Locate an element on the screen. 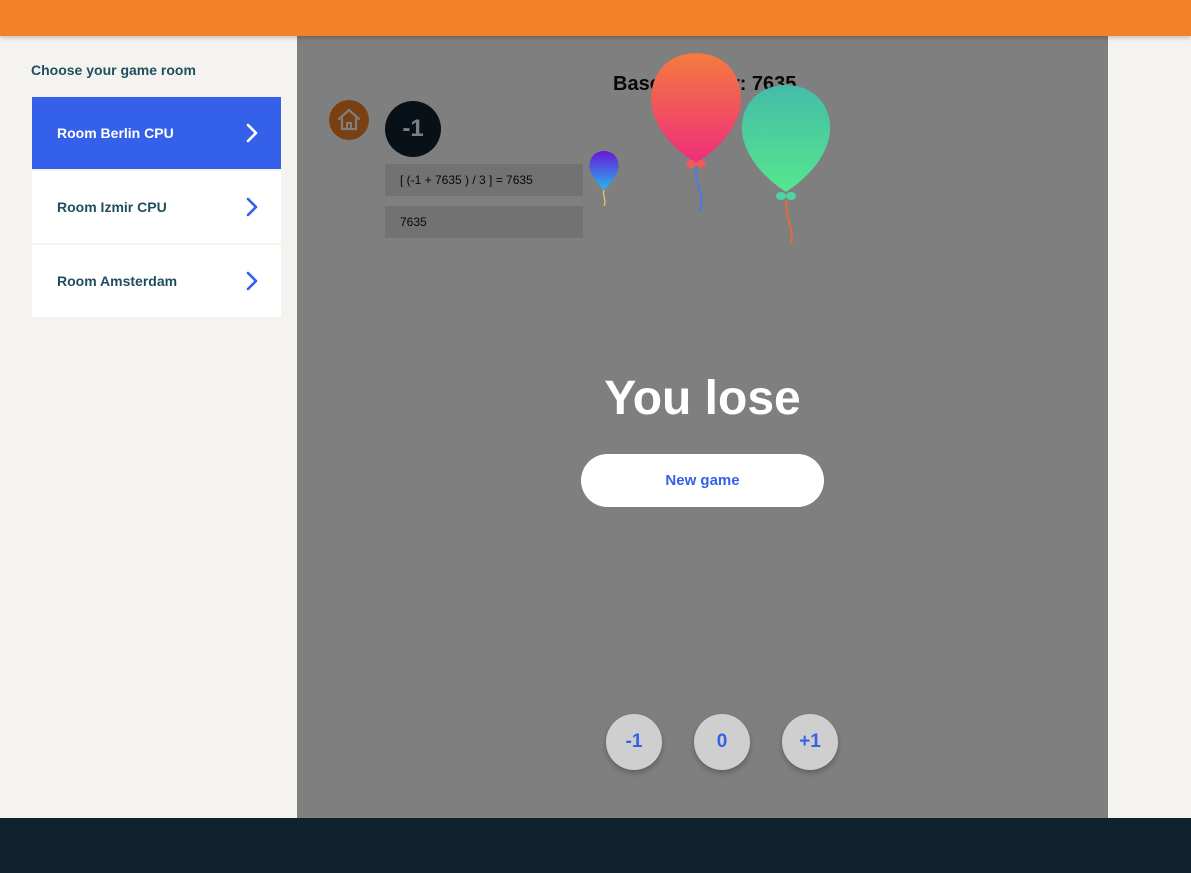 This screenshot has height=873, width=1191. room-label: Room Amsterdam is located at coordinates (117, 281).